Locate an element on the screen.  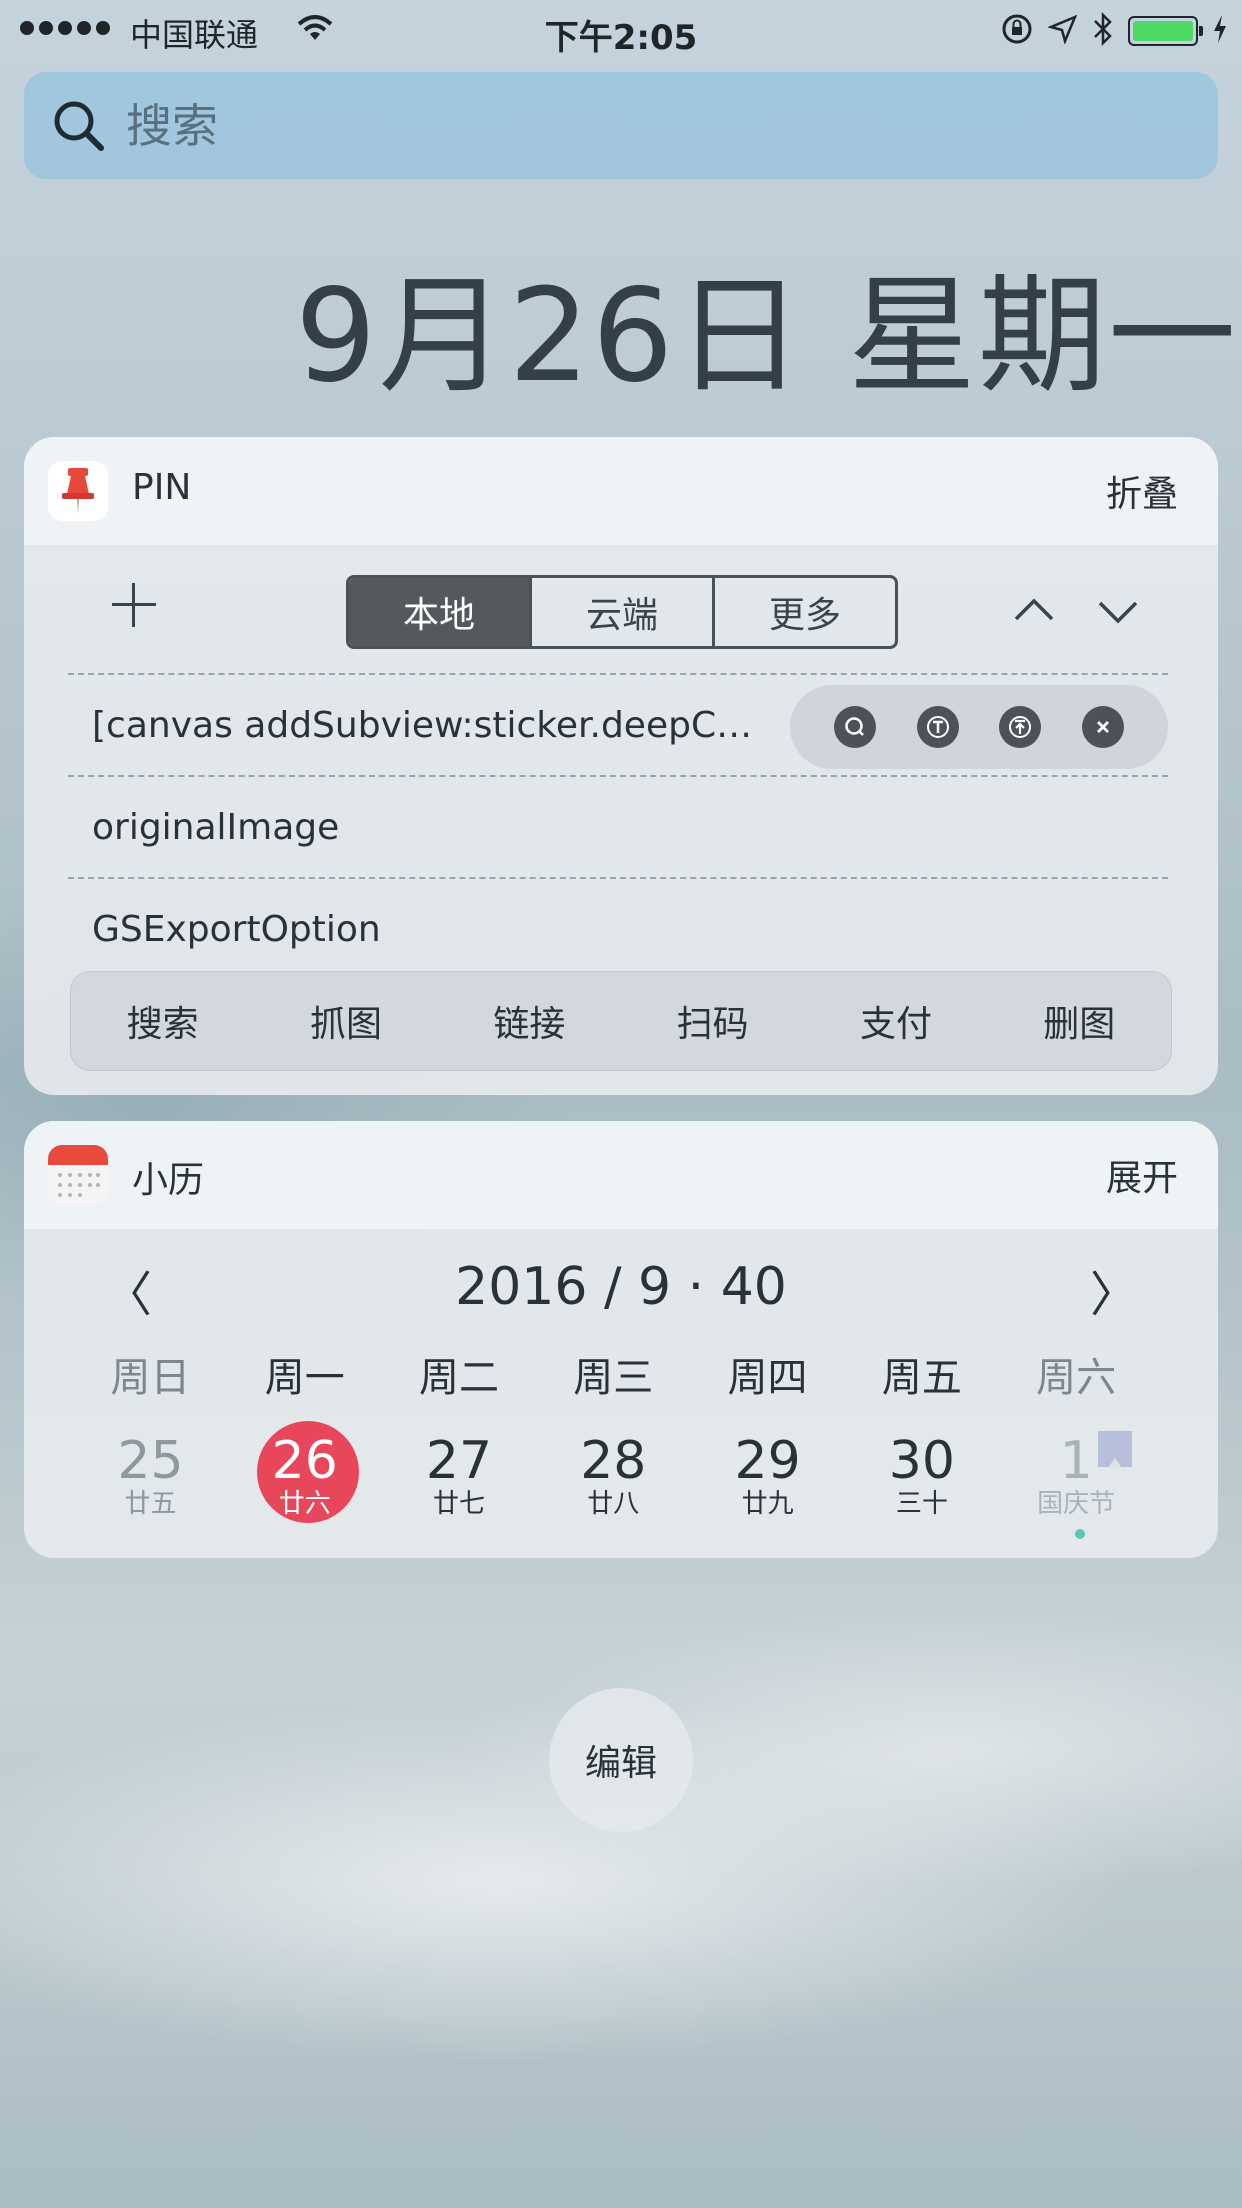
segment-cloud: 云端 is located at coordinates (620, 612).